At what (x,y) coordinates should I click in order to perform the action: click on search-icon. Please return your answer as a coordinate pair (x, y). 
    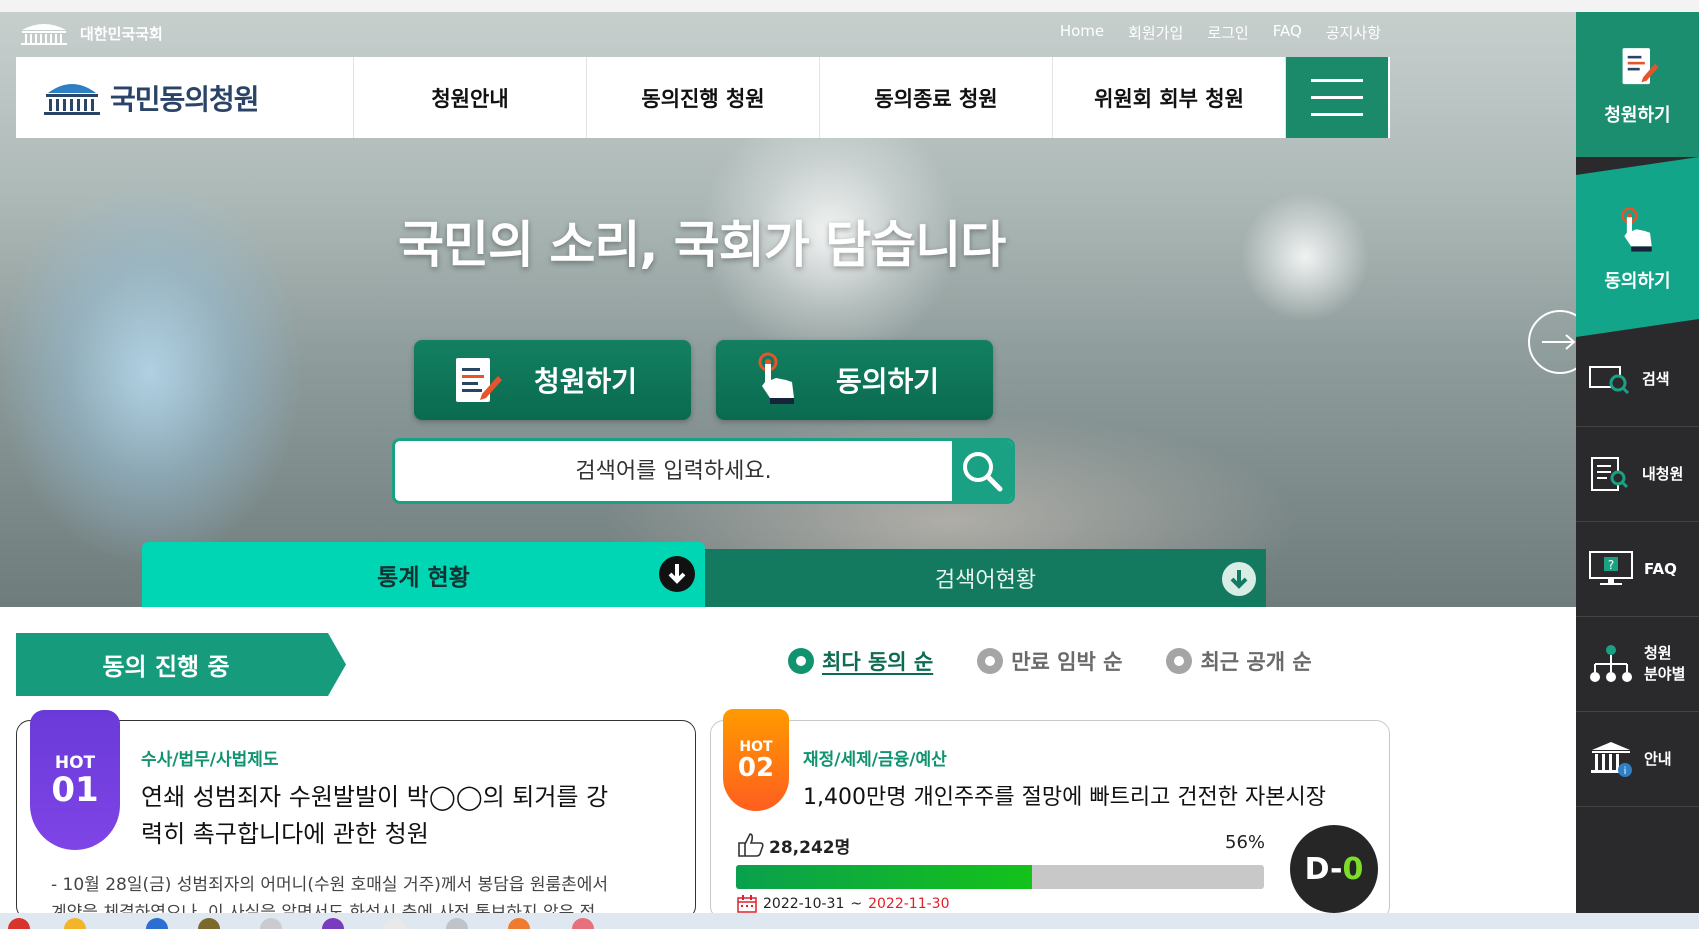
    Looking at the image, I should click on (983, 472).